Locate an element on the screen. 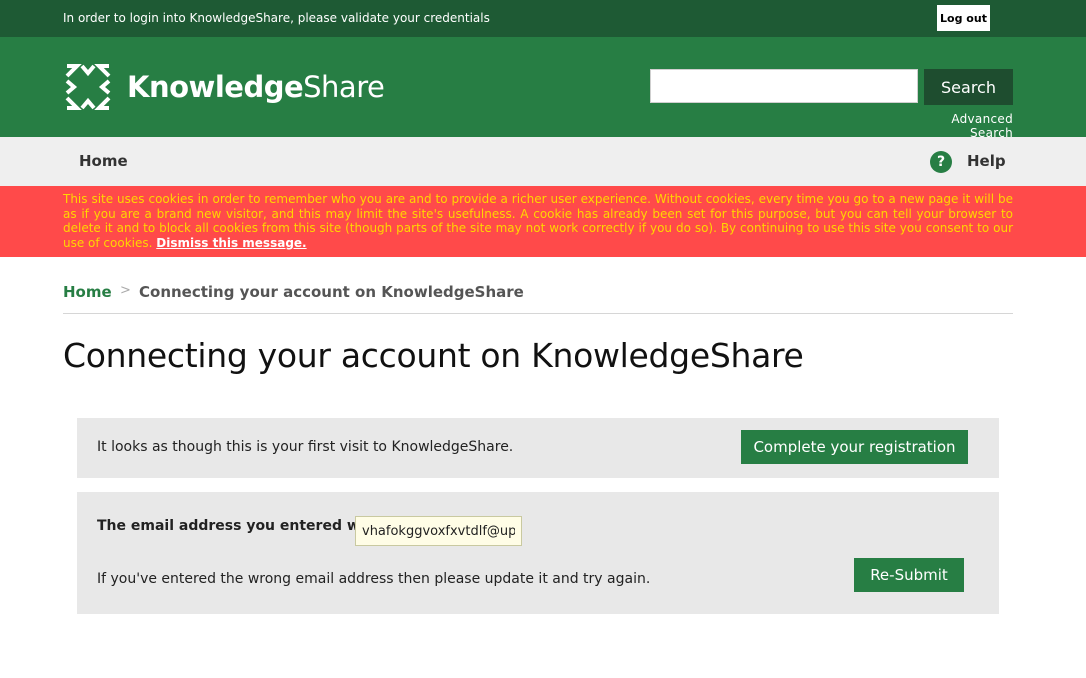 This screenshot has width=1086, height=678. logo-wordmark-bold: Knowledge is located at coordinates (215, 87).